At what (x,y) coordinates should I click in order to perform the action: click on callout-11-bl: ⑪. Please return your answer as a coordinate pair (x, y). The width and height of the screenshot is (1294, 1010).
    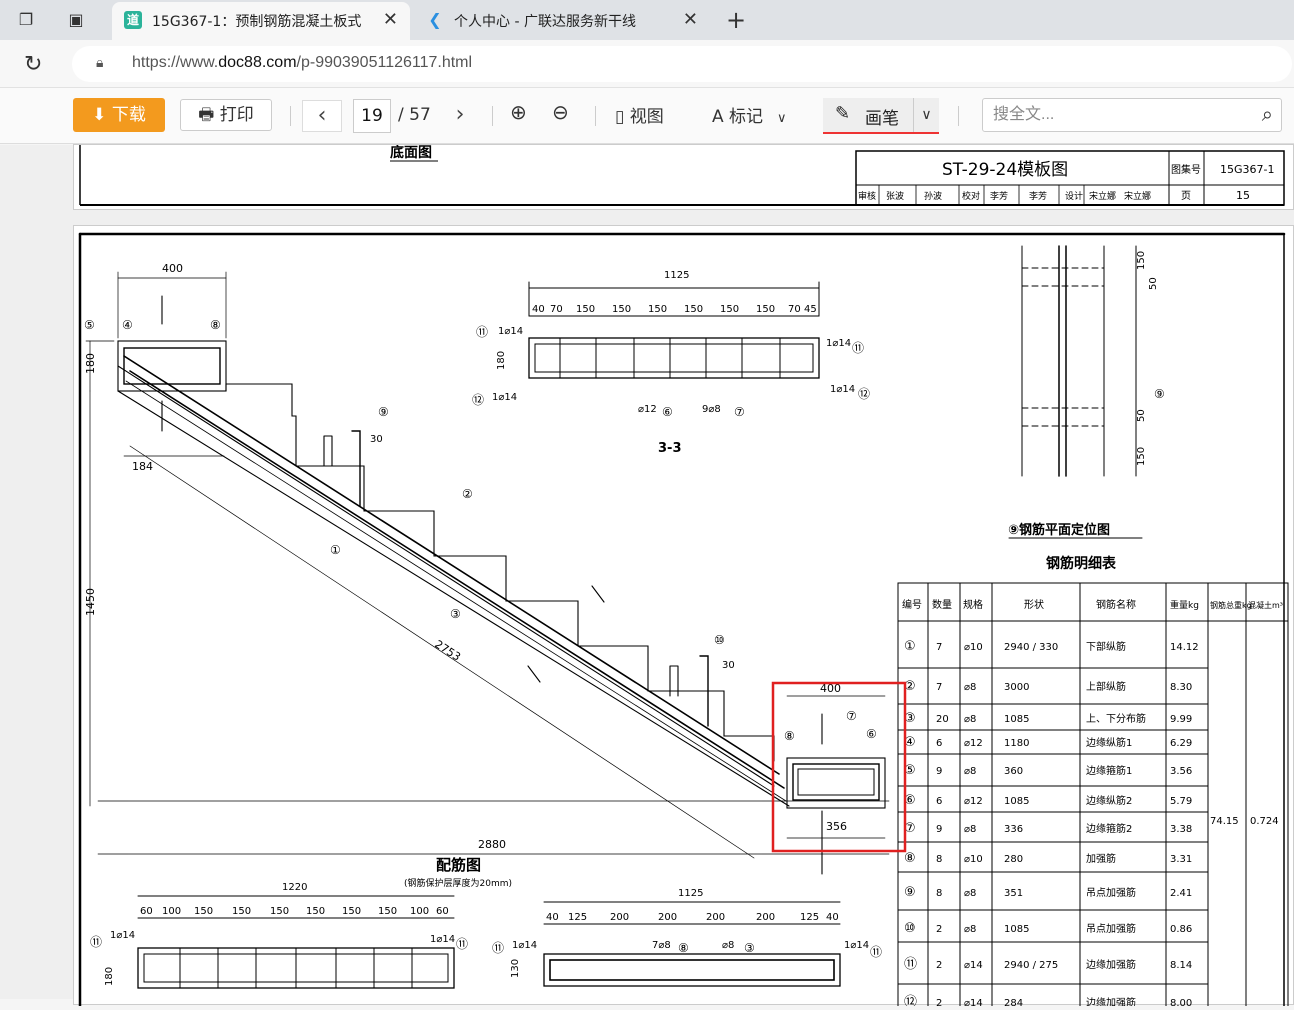
    Looking at the image, I should click on (96, 942).